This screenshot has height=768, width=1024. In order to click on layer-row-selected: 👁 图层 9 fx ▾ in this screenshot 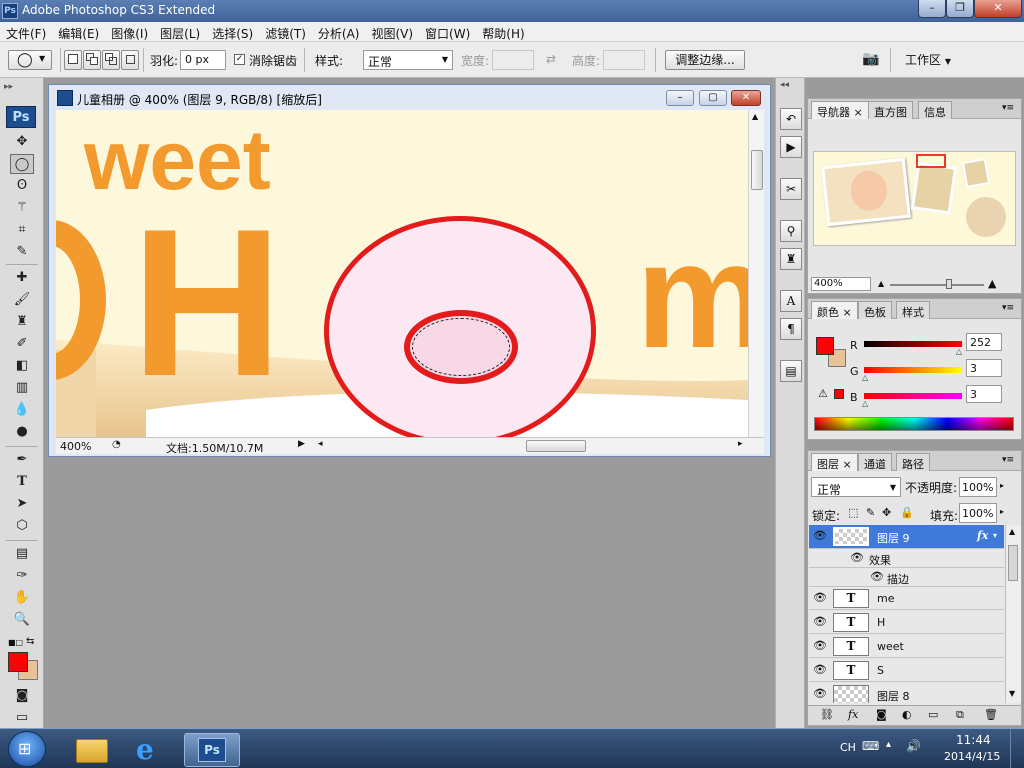, I will do `click(906, 537)`.